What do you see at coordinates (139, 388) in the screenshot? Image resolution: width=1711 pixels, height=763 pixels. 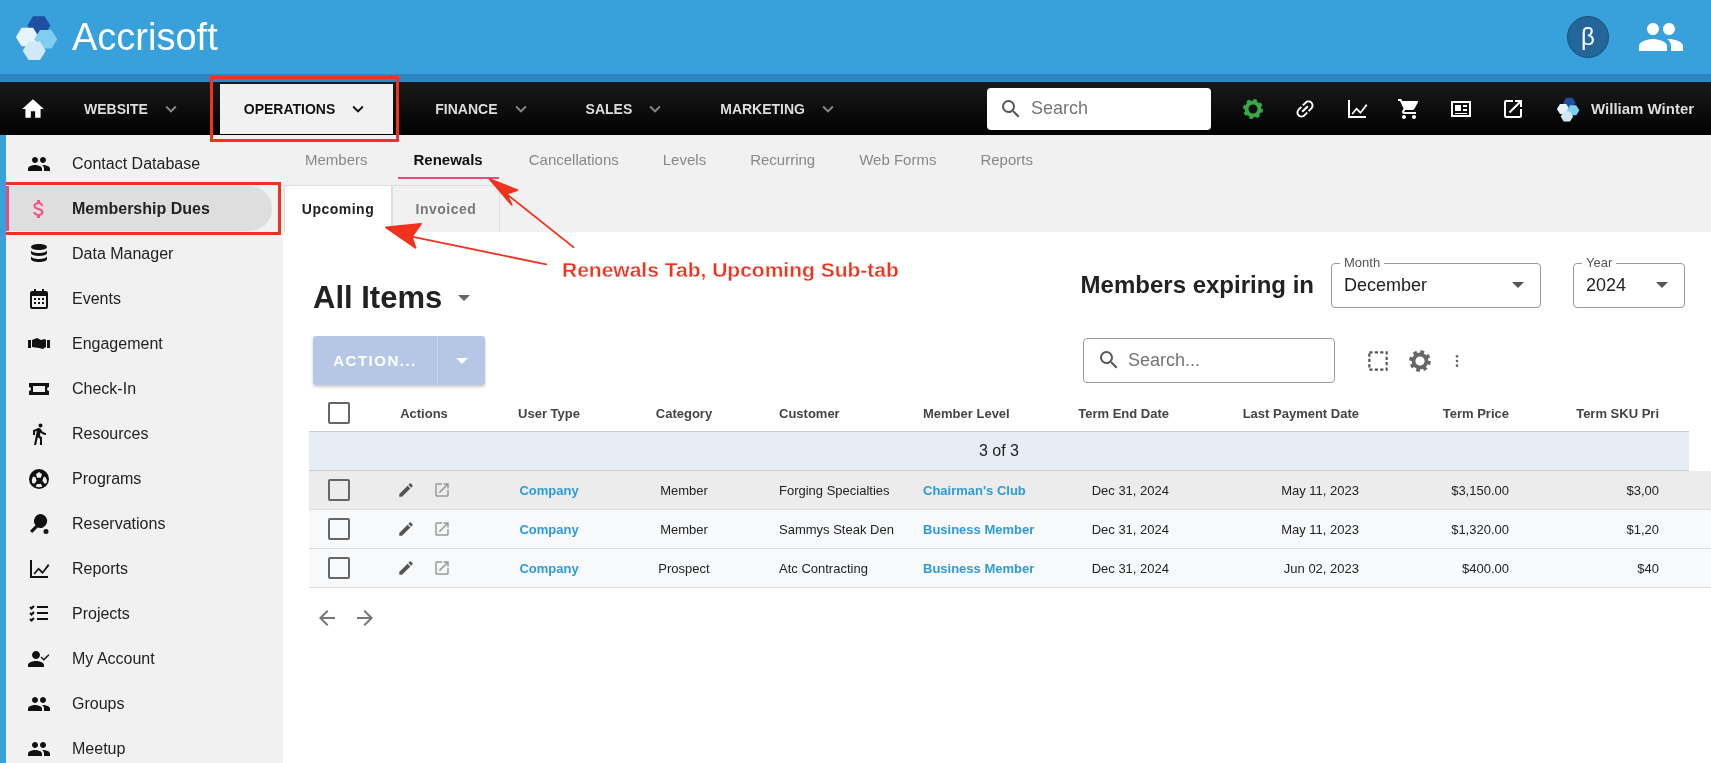 I see `sidebar-item: Check-In` at bounding box center [139, 388].